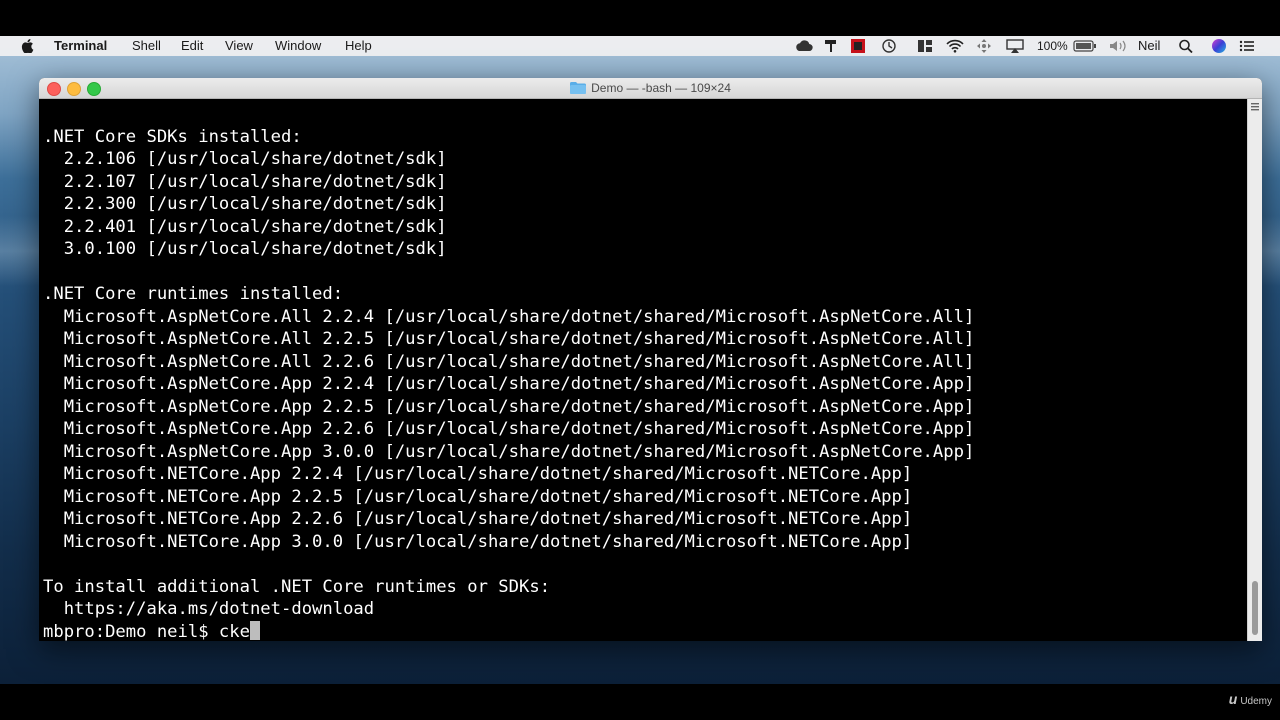  What do you see at coordinates (1233, 699) in the screenshot?
I see `udemy-logo-icon: u` at bounding box center [1233, 699].